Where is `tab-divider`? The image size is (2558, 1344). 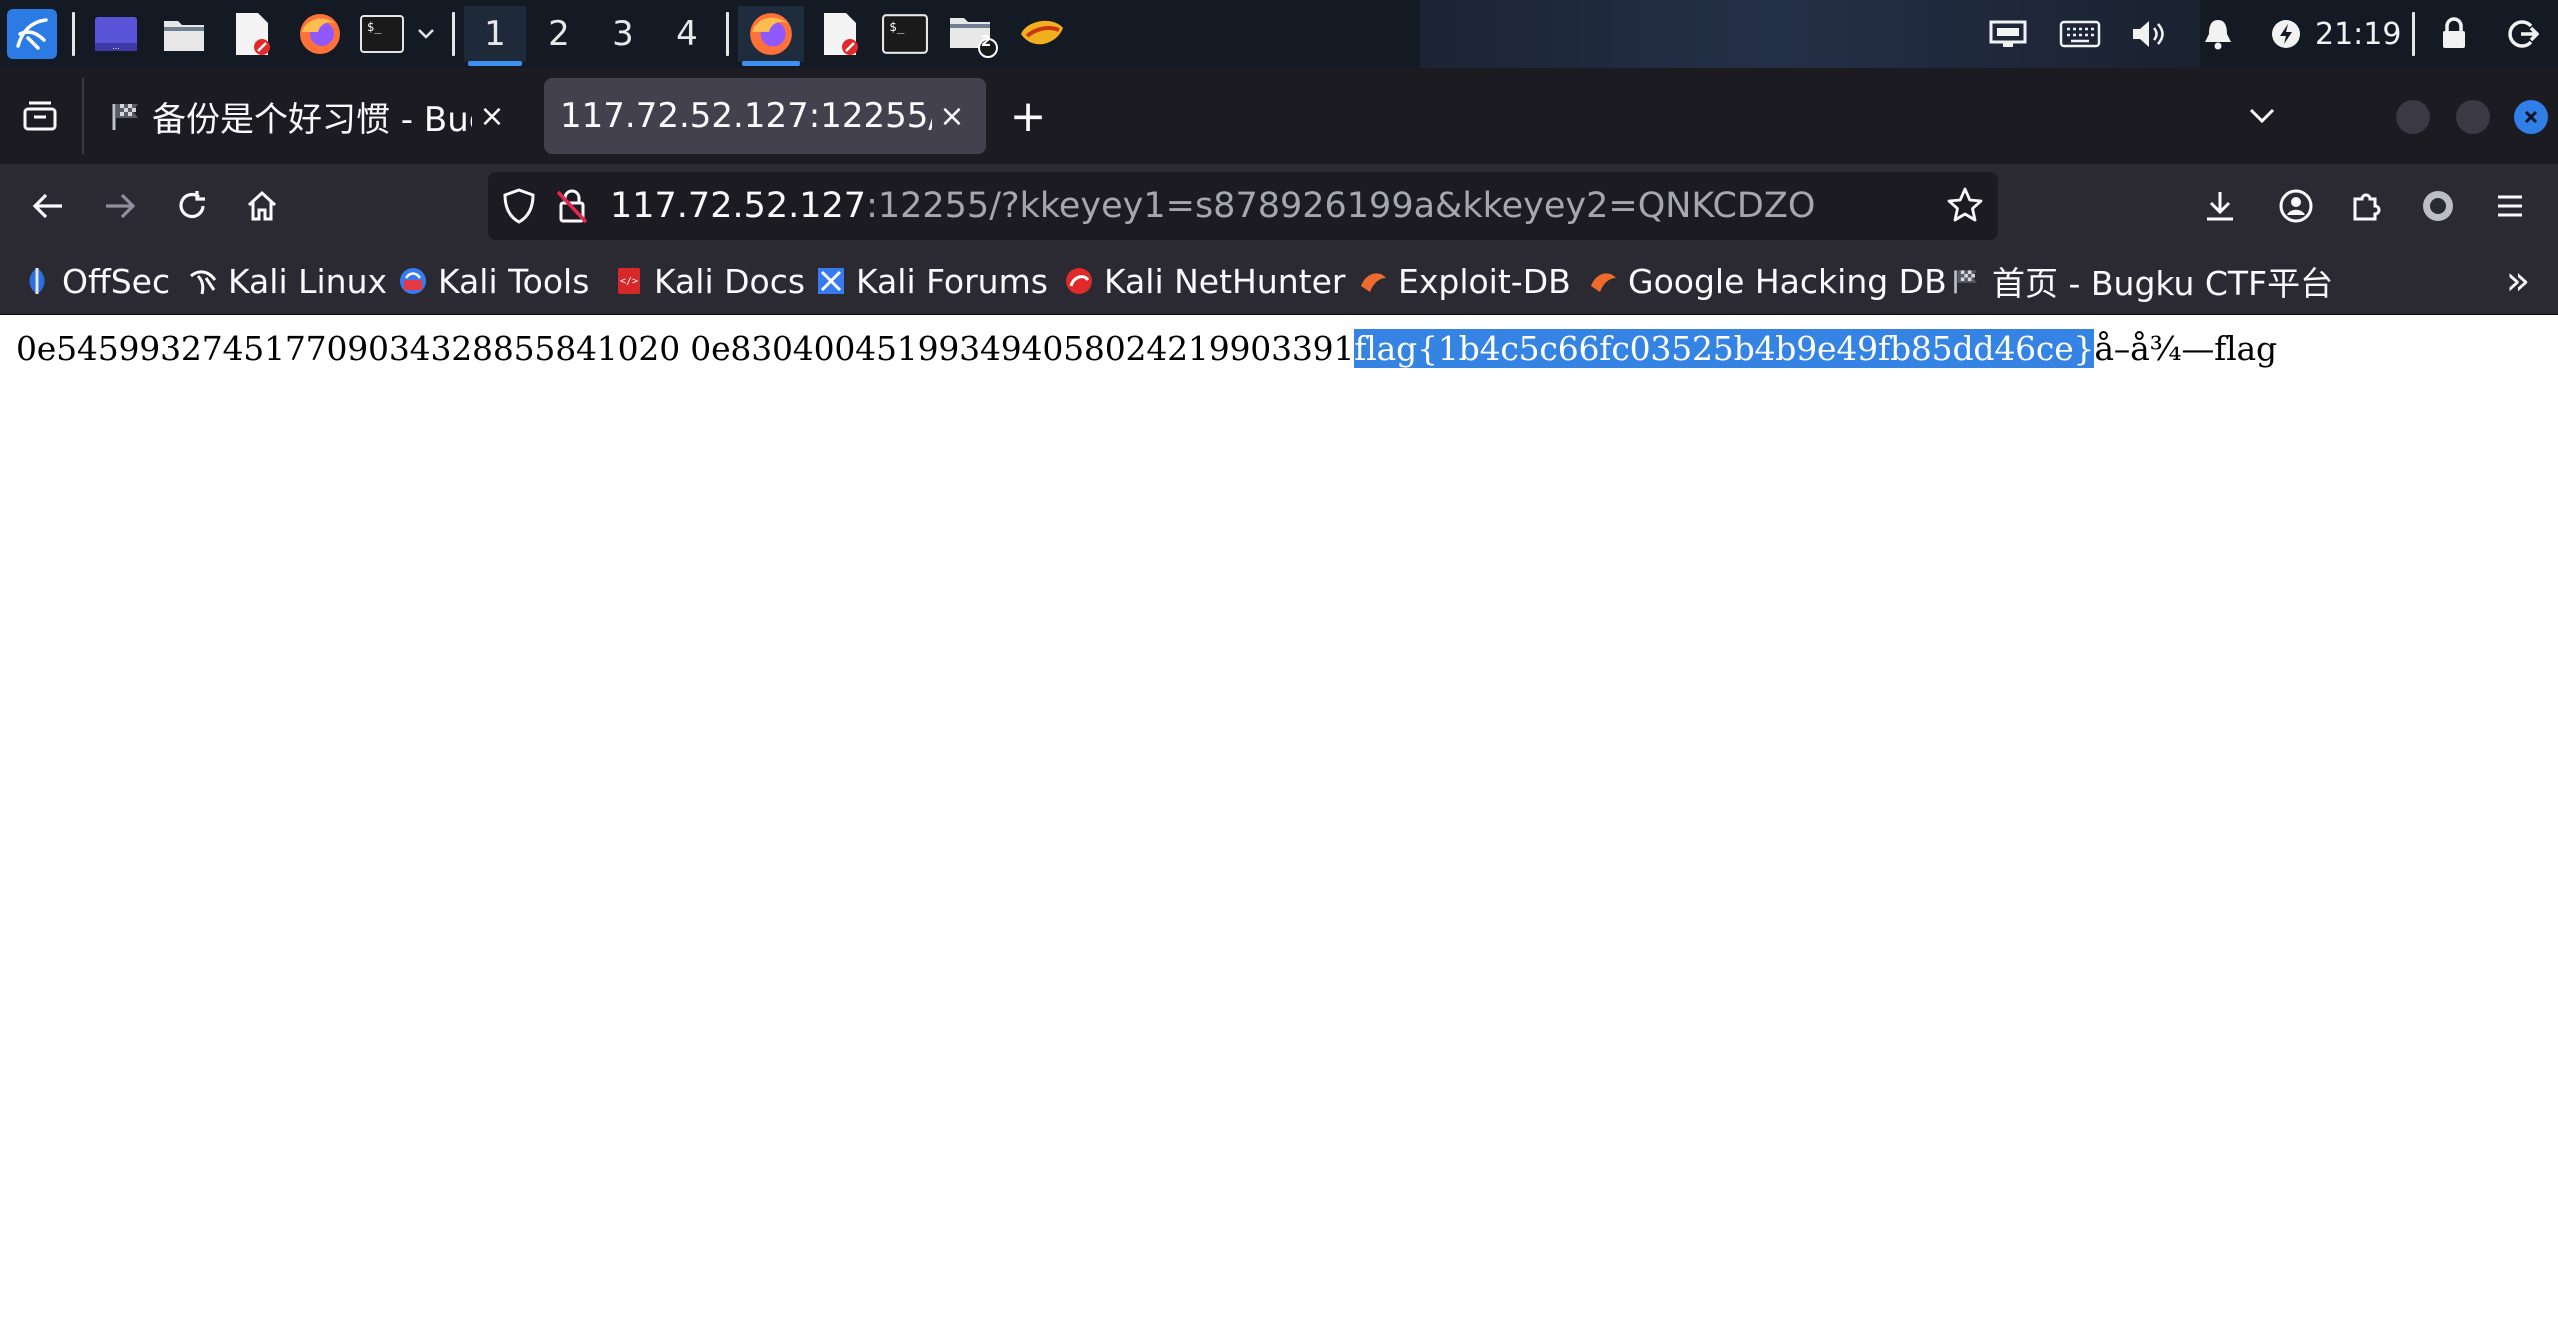
tab-divider is located at coordinates (83, 116).